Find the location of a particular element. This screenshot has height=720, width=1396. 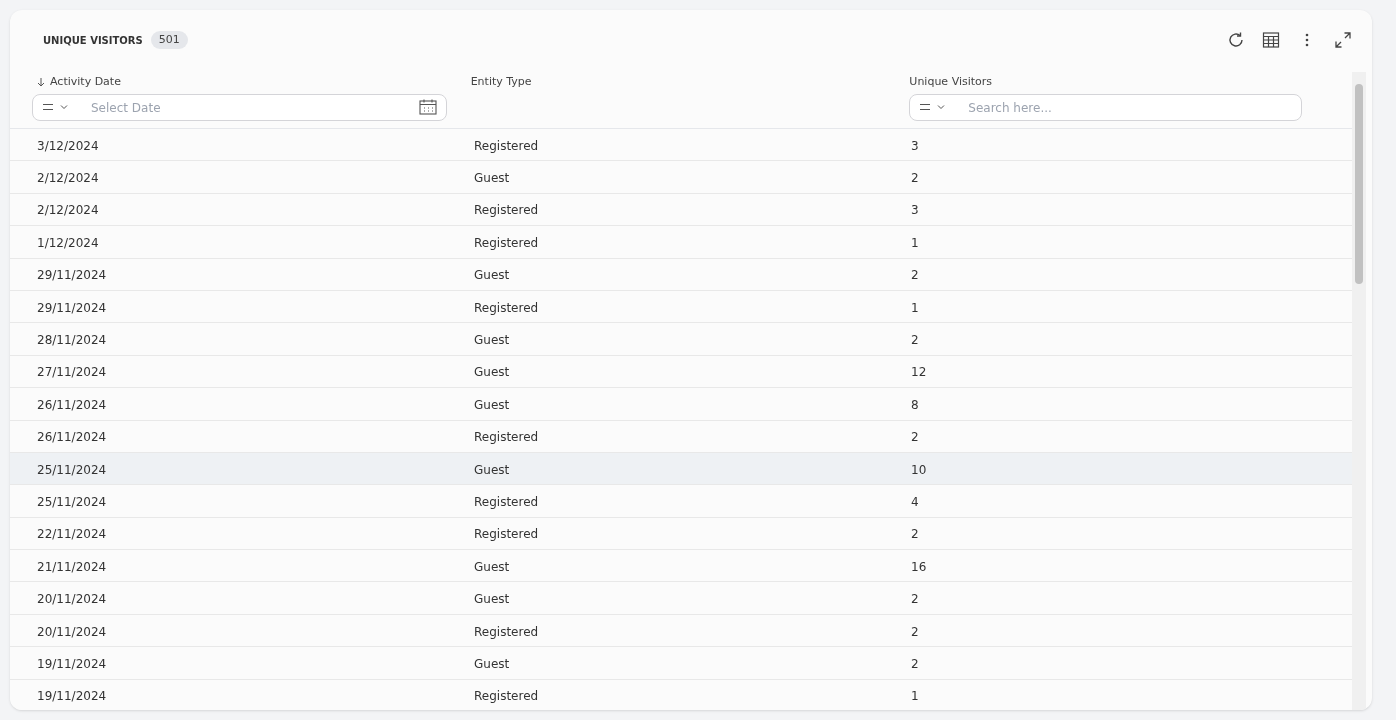

refresh-icon is located at coordinates (1236, 40).